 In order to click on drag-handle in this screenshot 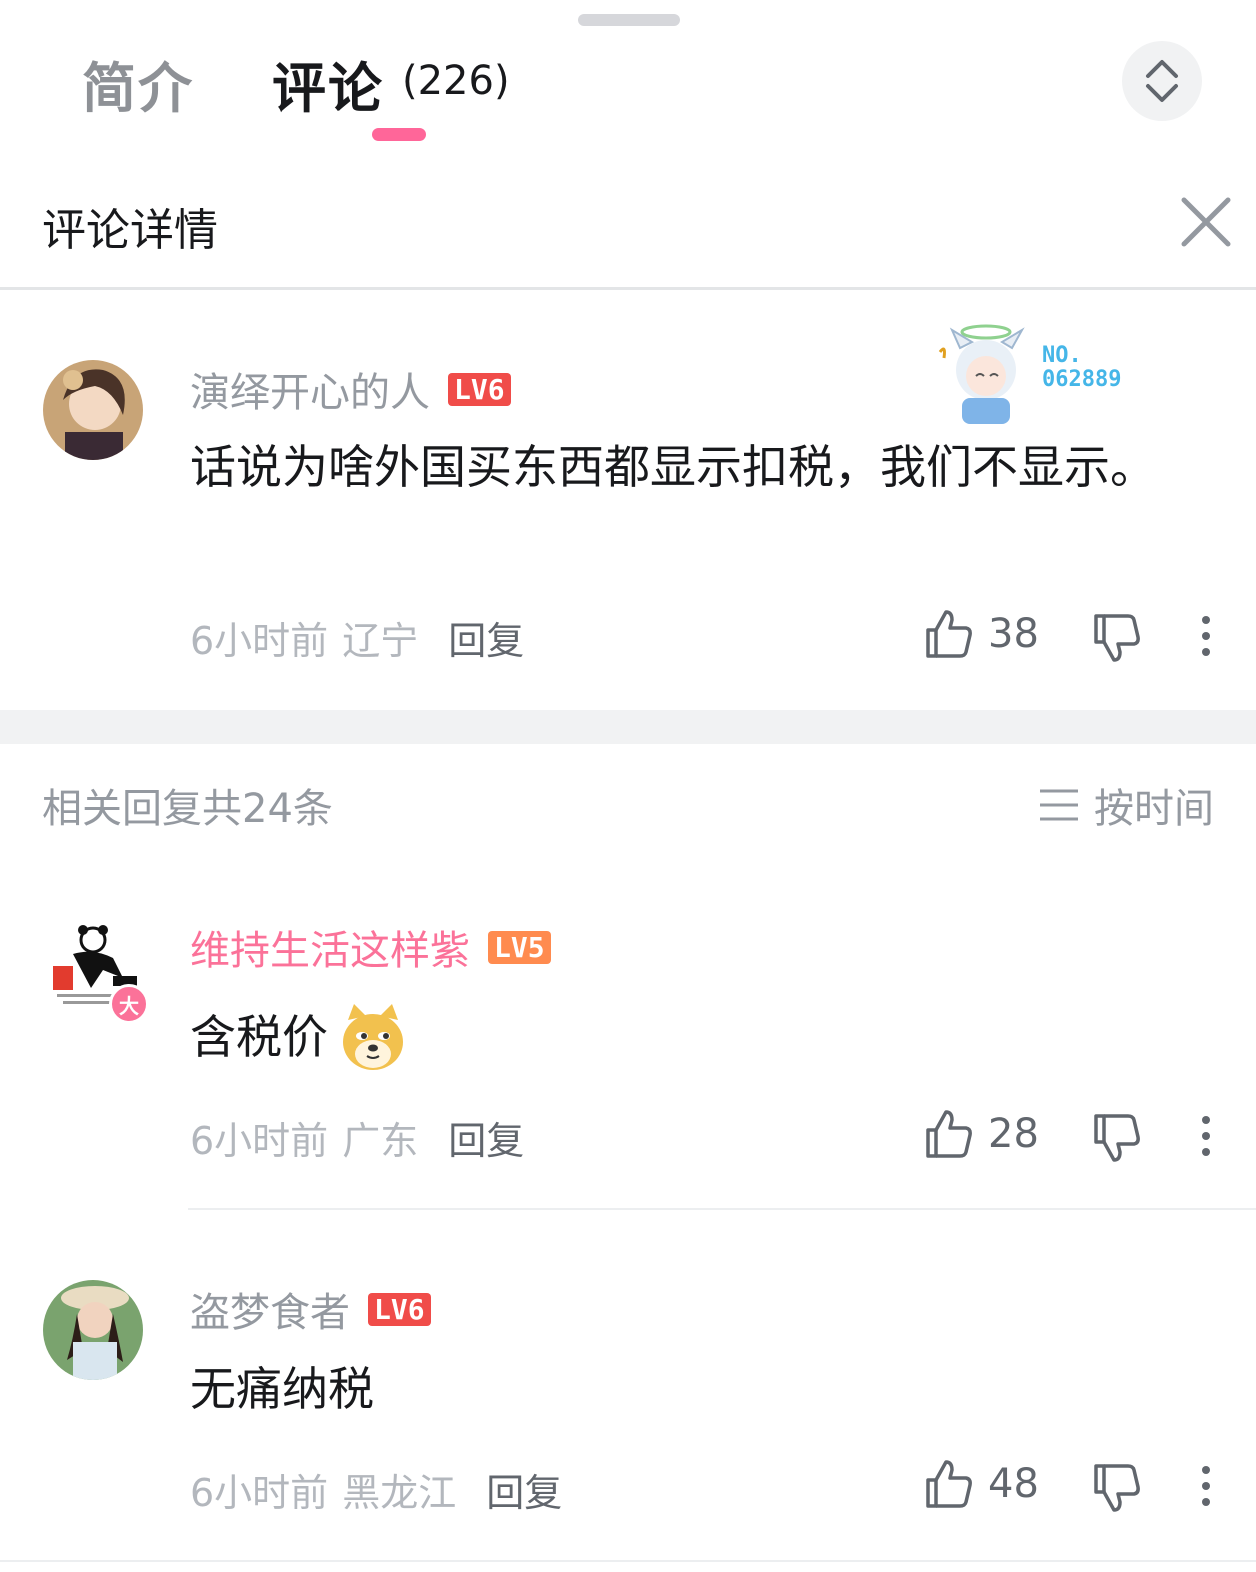, I will do `click(629, 20)`.